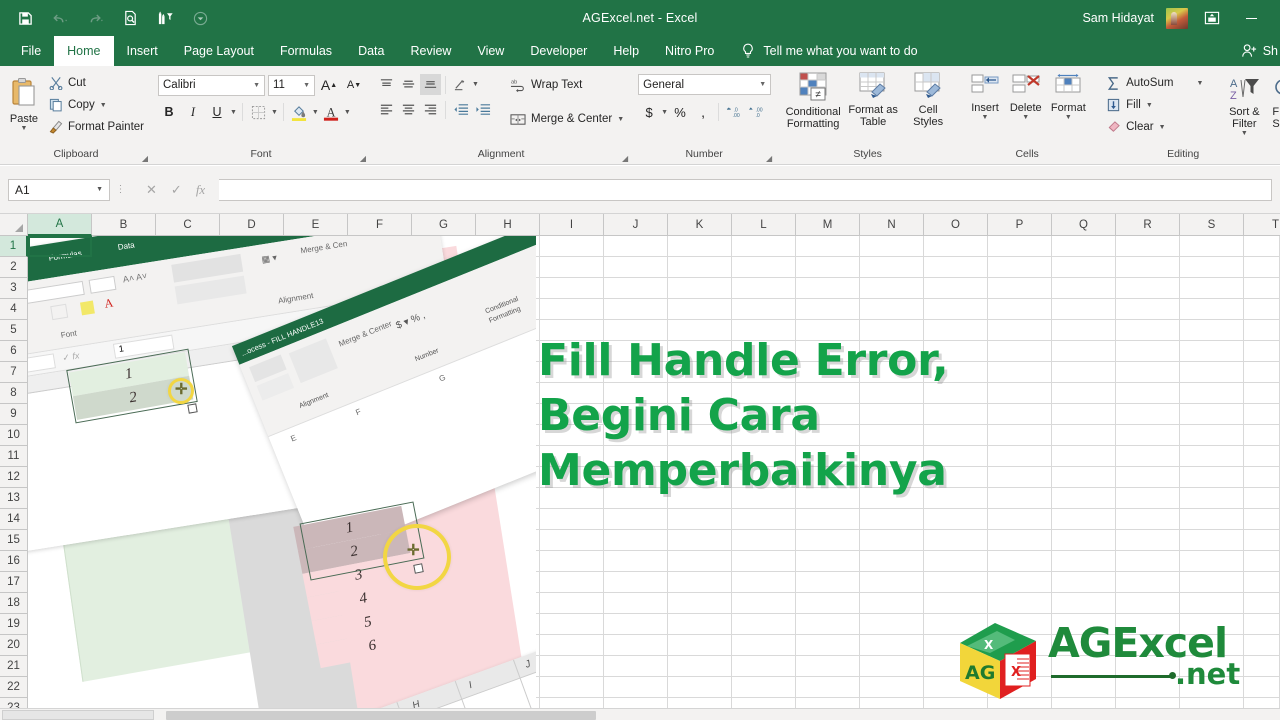 The height and width of the screenshot is (720, 1280). I want to click on row-header-10: 10, so click(14, 435).